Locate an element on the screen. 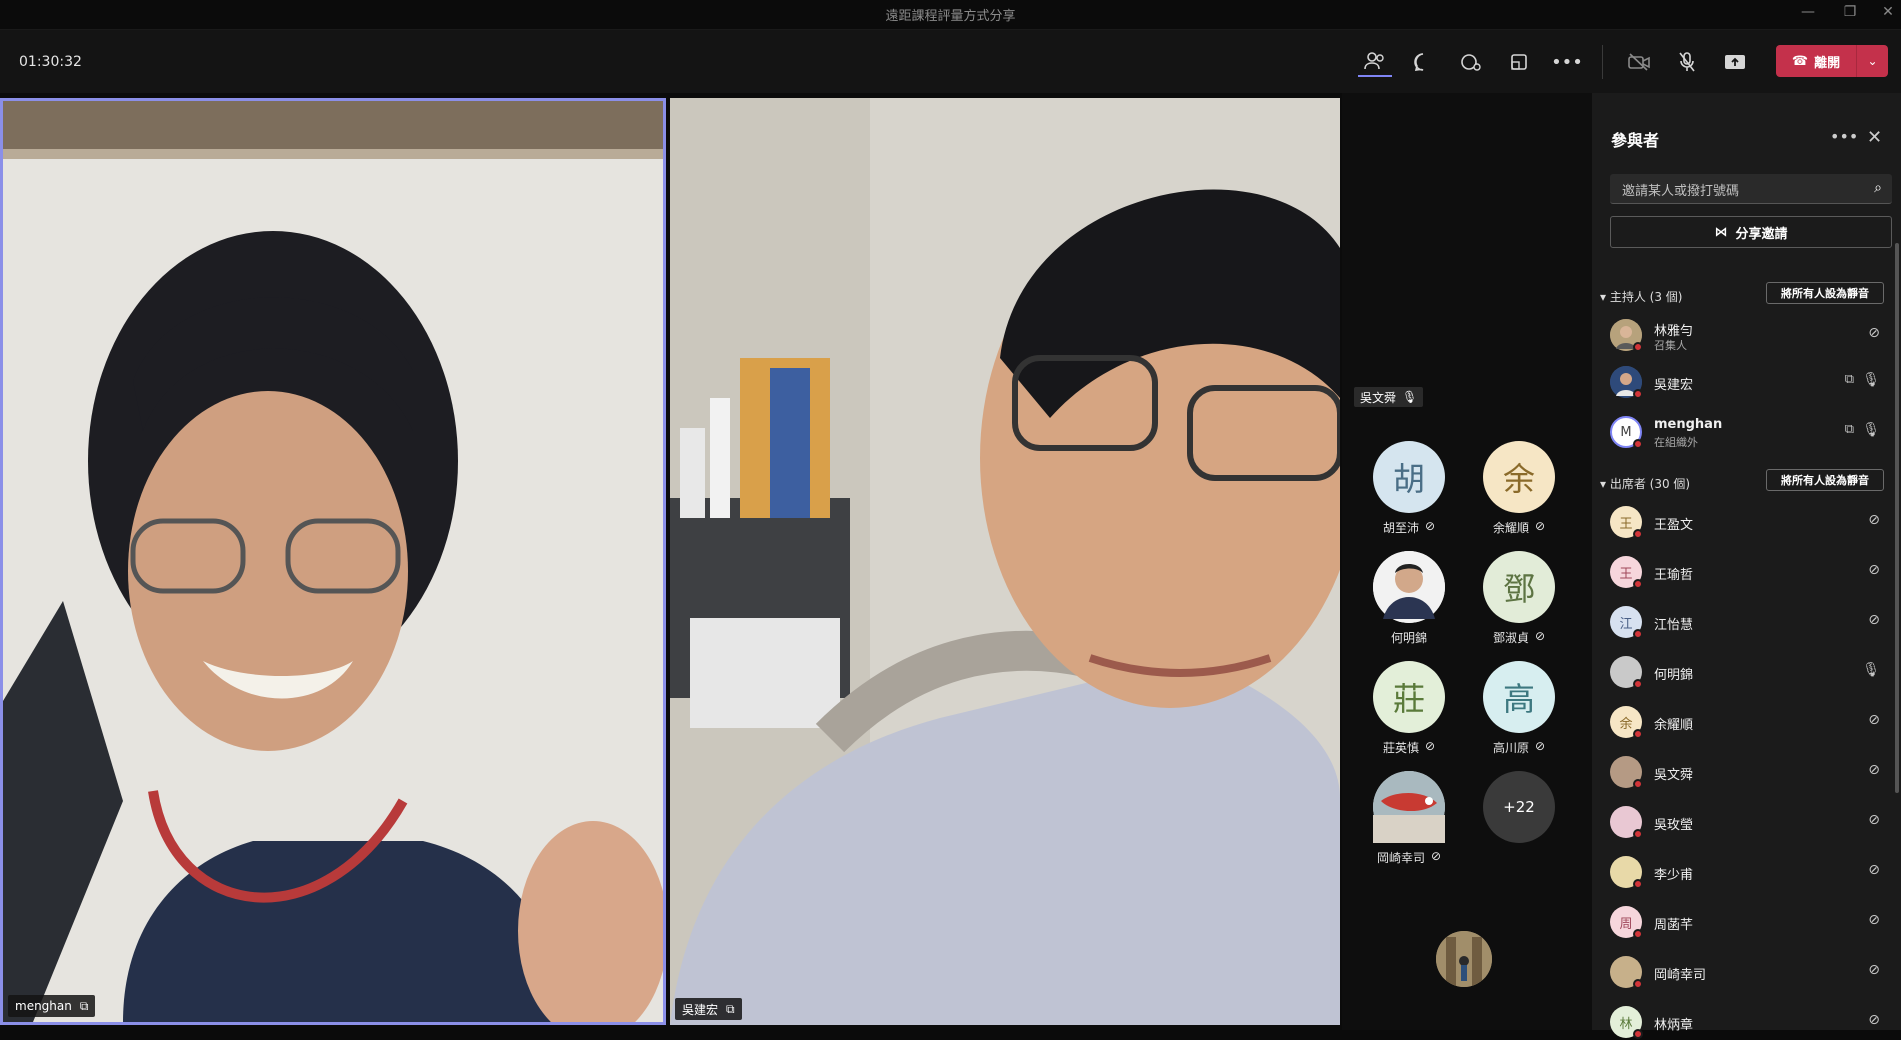 The image size is (1901, 1040). participant-name: 王瑜哲 is located at coordinates (1674, 575).